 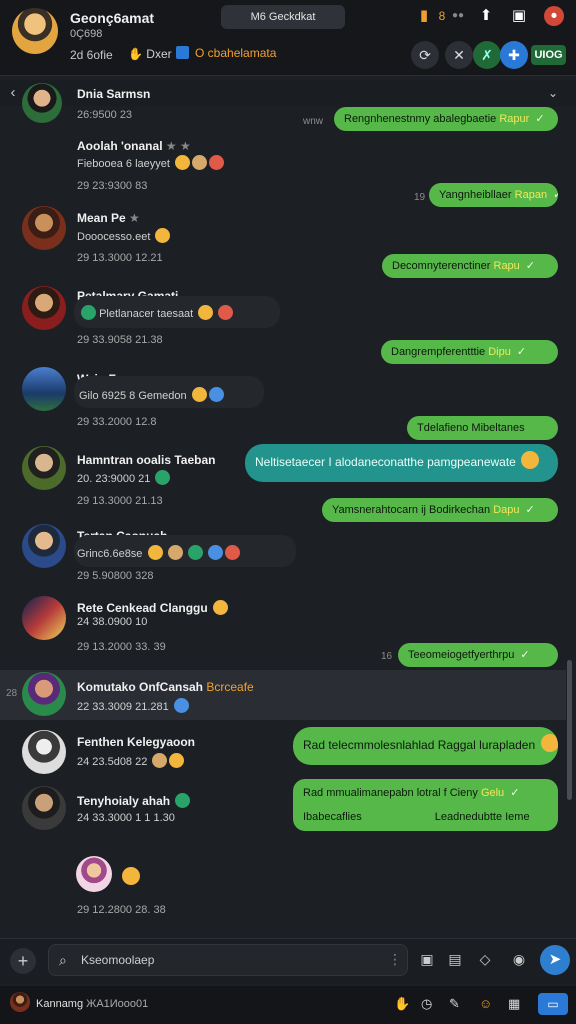 I want to click on stop-icon: ▣, so click(x=519, y=16).